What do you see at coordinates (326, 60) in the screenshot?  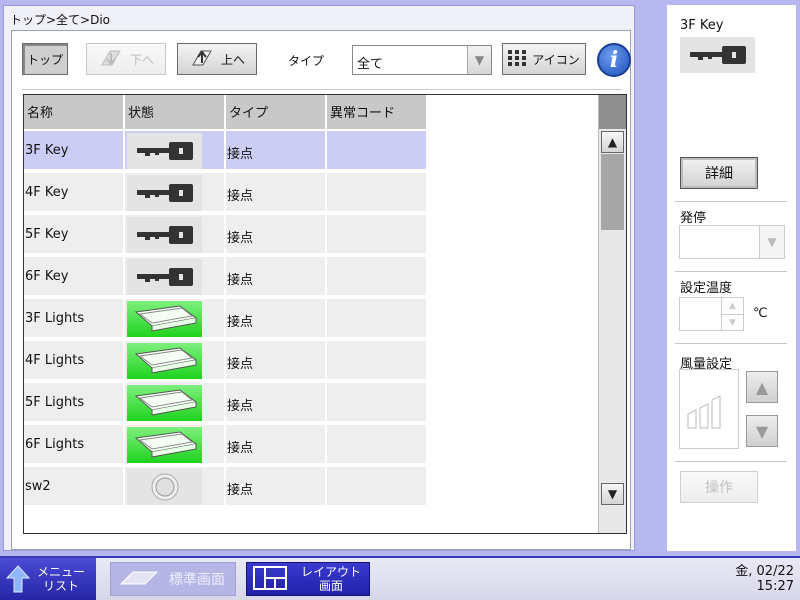 I see `toolbar: トップ 下へ 上へ タイプ 全て ▼ アイコン i` at bounding box center [326, 60].